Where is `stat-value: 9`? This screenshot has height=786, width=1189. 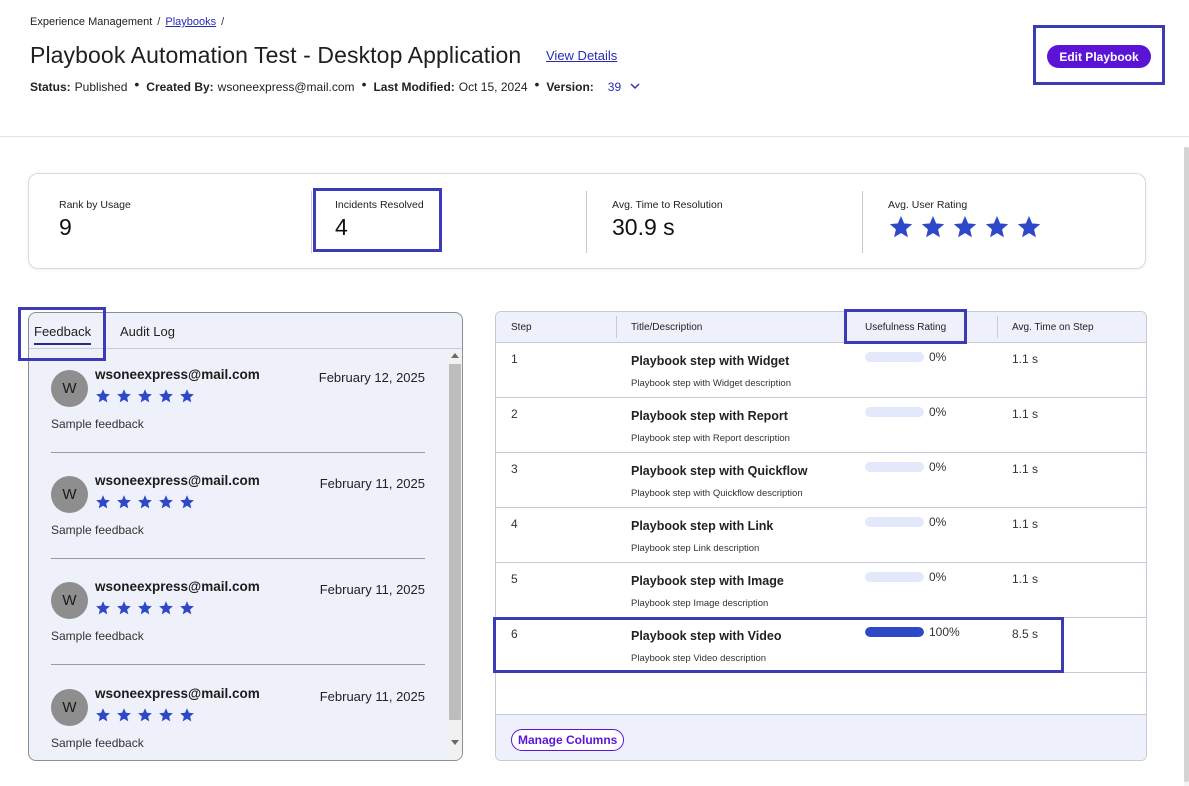
stat-value: 9 is located at coordinates (65, 227).